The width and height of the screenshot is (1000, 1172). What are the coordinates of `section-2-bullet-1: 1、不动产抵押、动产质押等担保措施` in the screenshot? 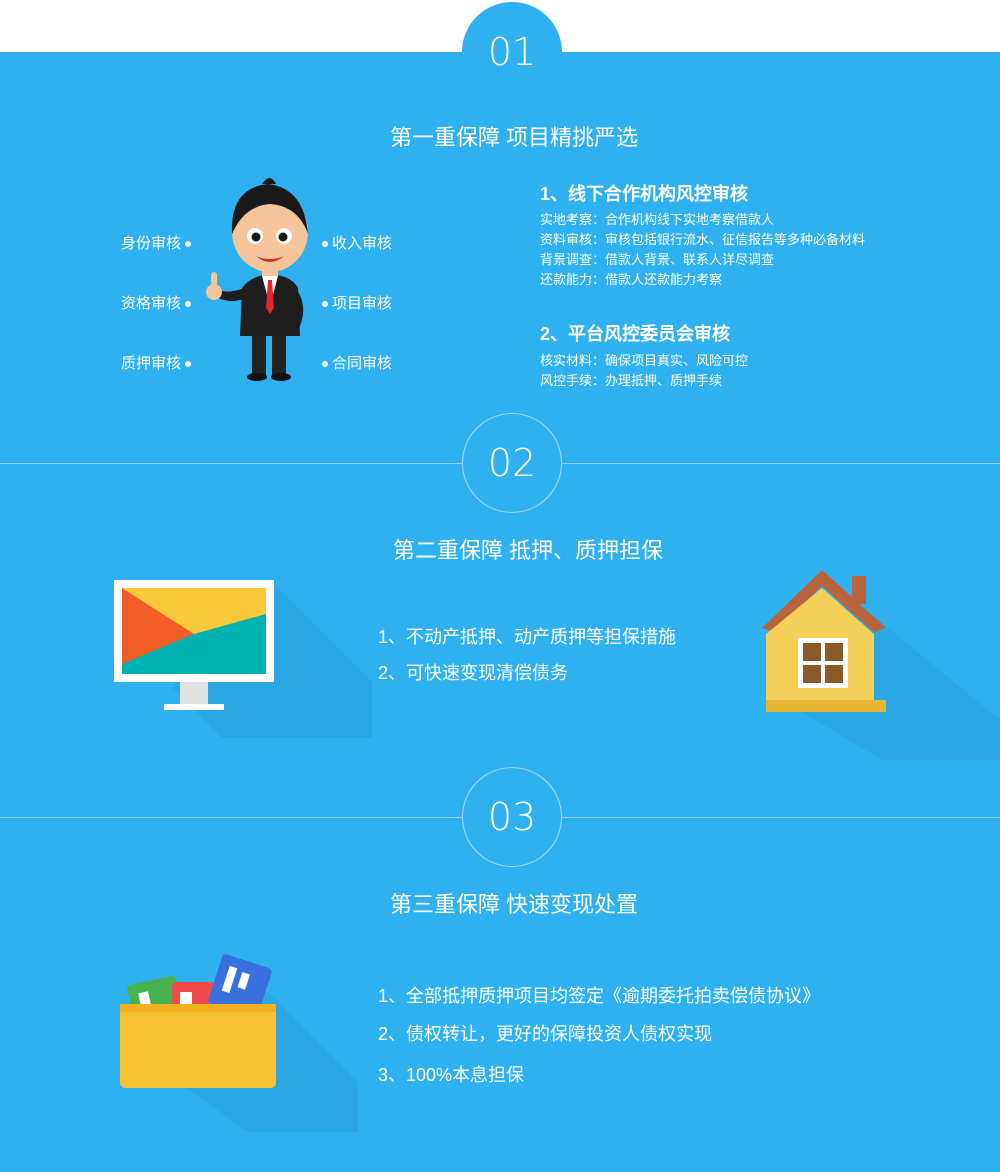 It's located at (527, 637).